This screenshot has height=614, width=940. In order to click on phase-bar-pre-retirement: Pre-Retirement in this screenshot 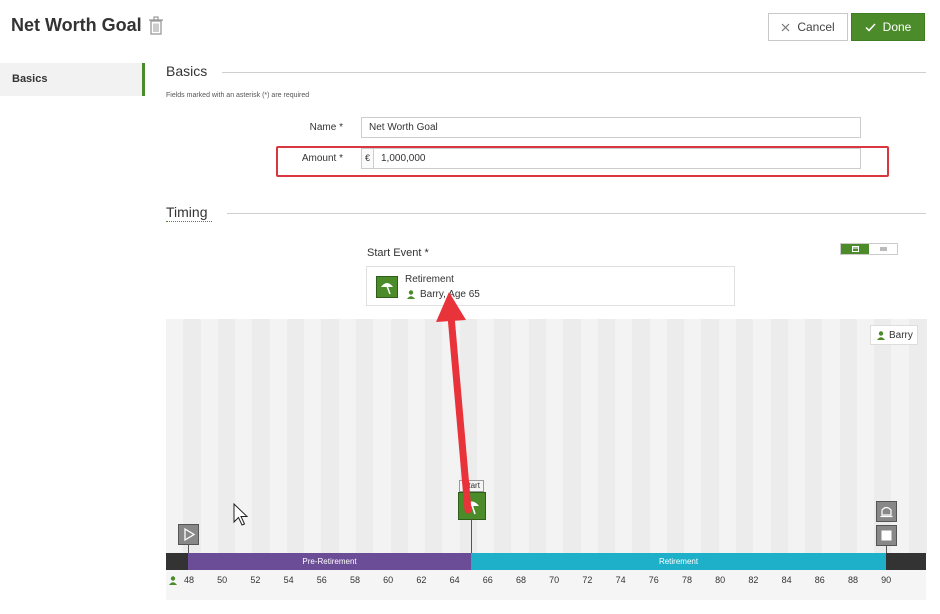, I will do `click(329, 561)`.